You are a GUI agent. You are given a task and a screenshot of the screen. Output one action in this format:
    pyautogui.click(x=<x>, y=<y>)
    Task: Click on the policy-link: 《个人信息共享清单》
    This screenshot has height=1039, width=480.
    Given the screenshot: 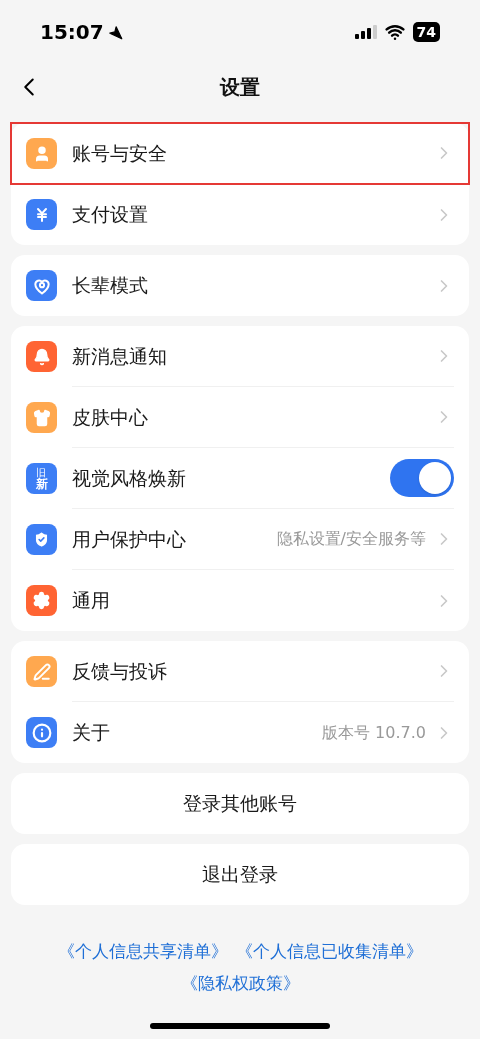 What is the action you would take?
    pyautogui.click(x=142, y=952)
    